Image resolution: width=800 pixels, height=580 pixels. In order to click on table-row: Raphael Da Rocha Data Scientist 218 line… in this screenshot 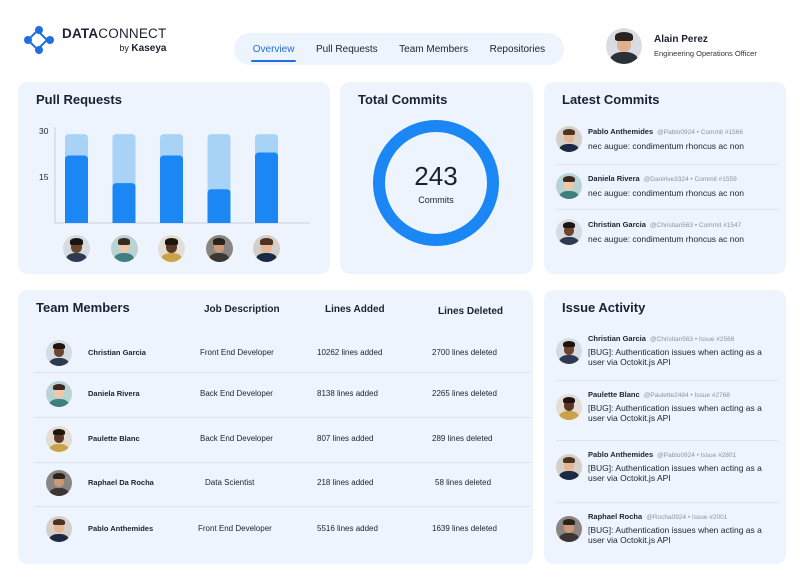, I will do `click(282, 484)`.